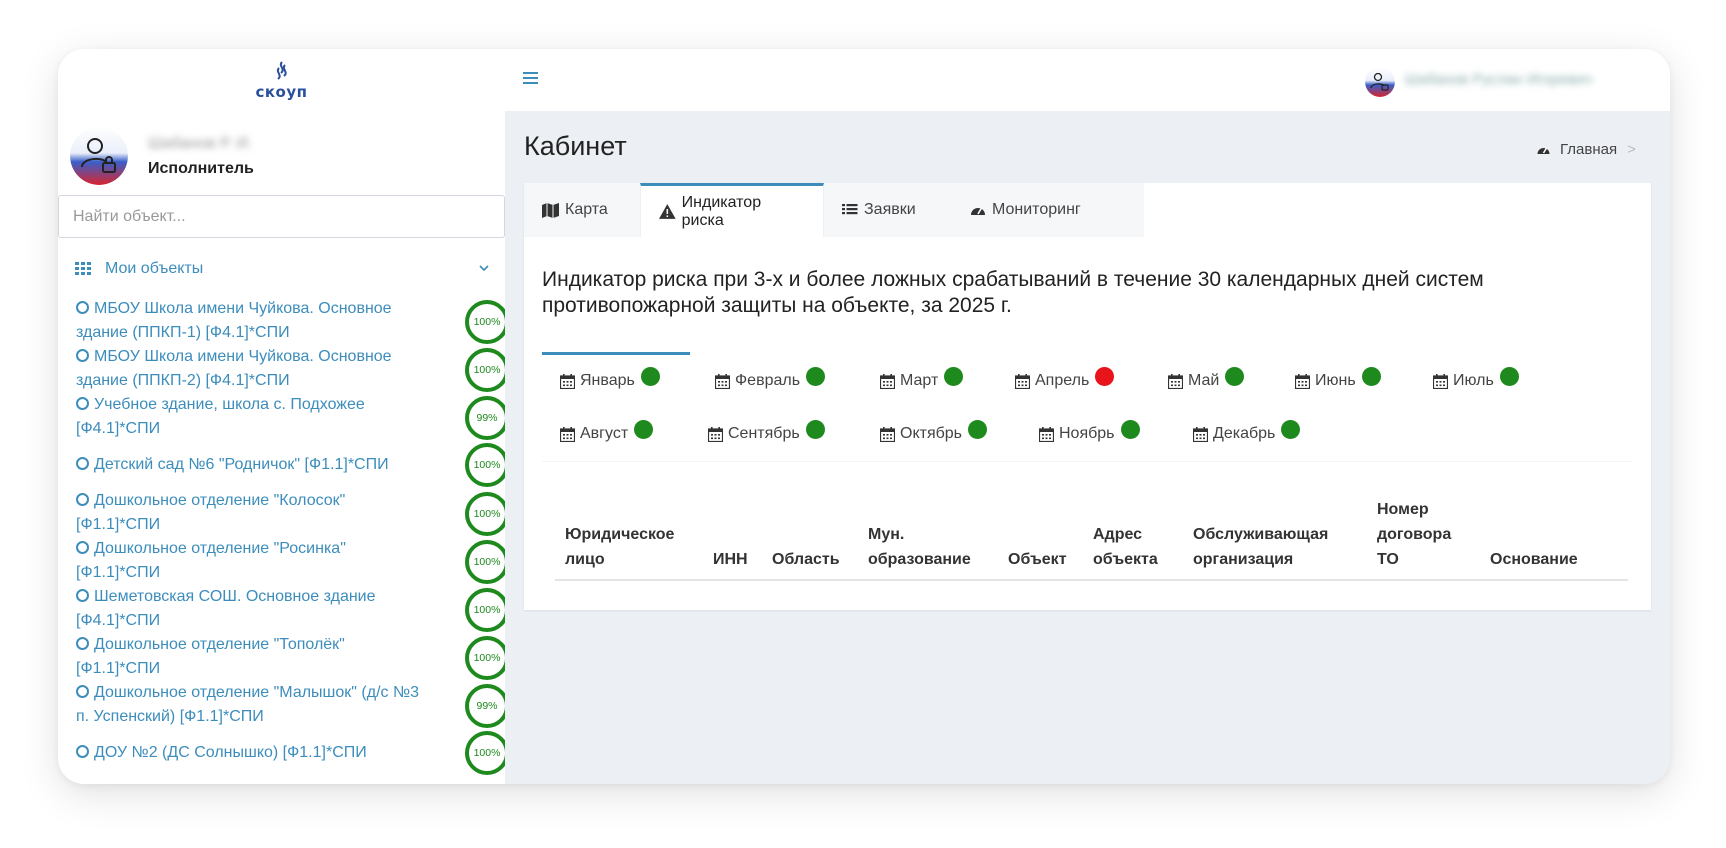 The height and width of the screenshot is (848, 1726). I want to click on breadcrumb: Главная >, so click(1586, 149).